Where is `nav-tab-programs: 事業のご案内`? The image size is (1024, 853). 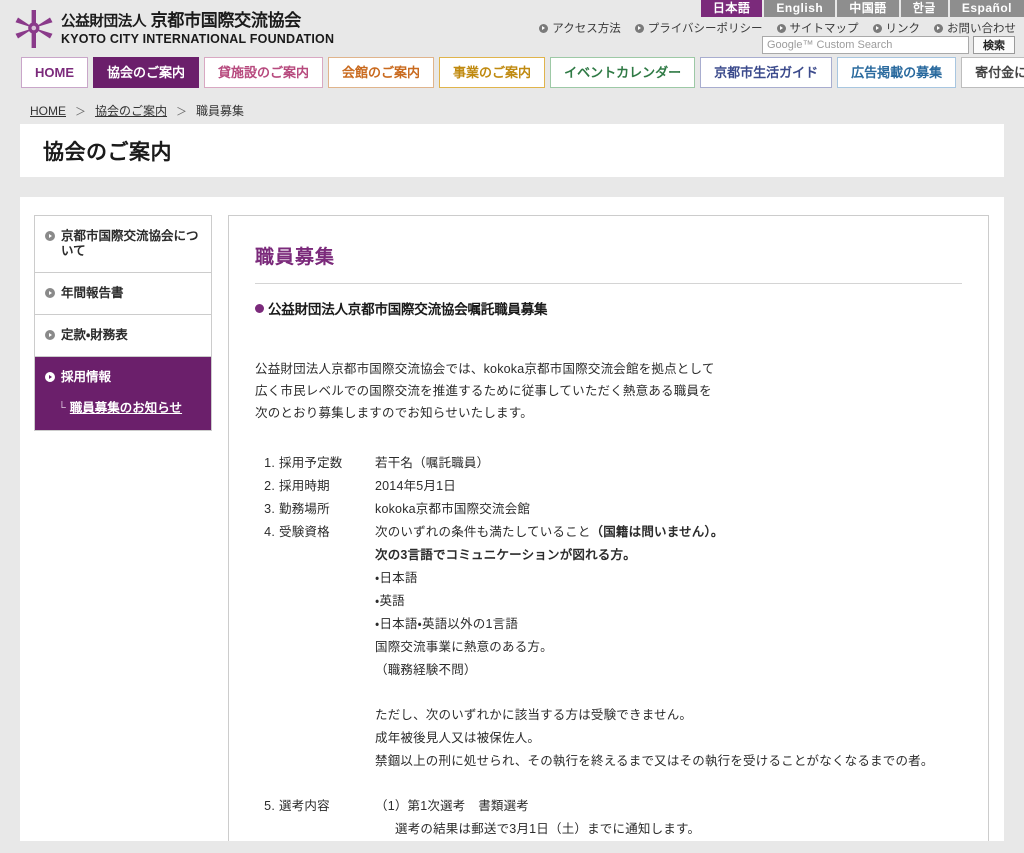
nav-tab-programs: 事業のご案内 is located at coordinates (492, 72).